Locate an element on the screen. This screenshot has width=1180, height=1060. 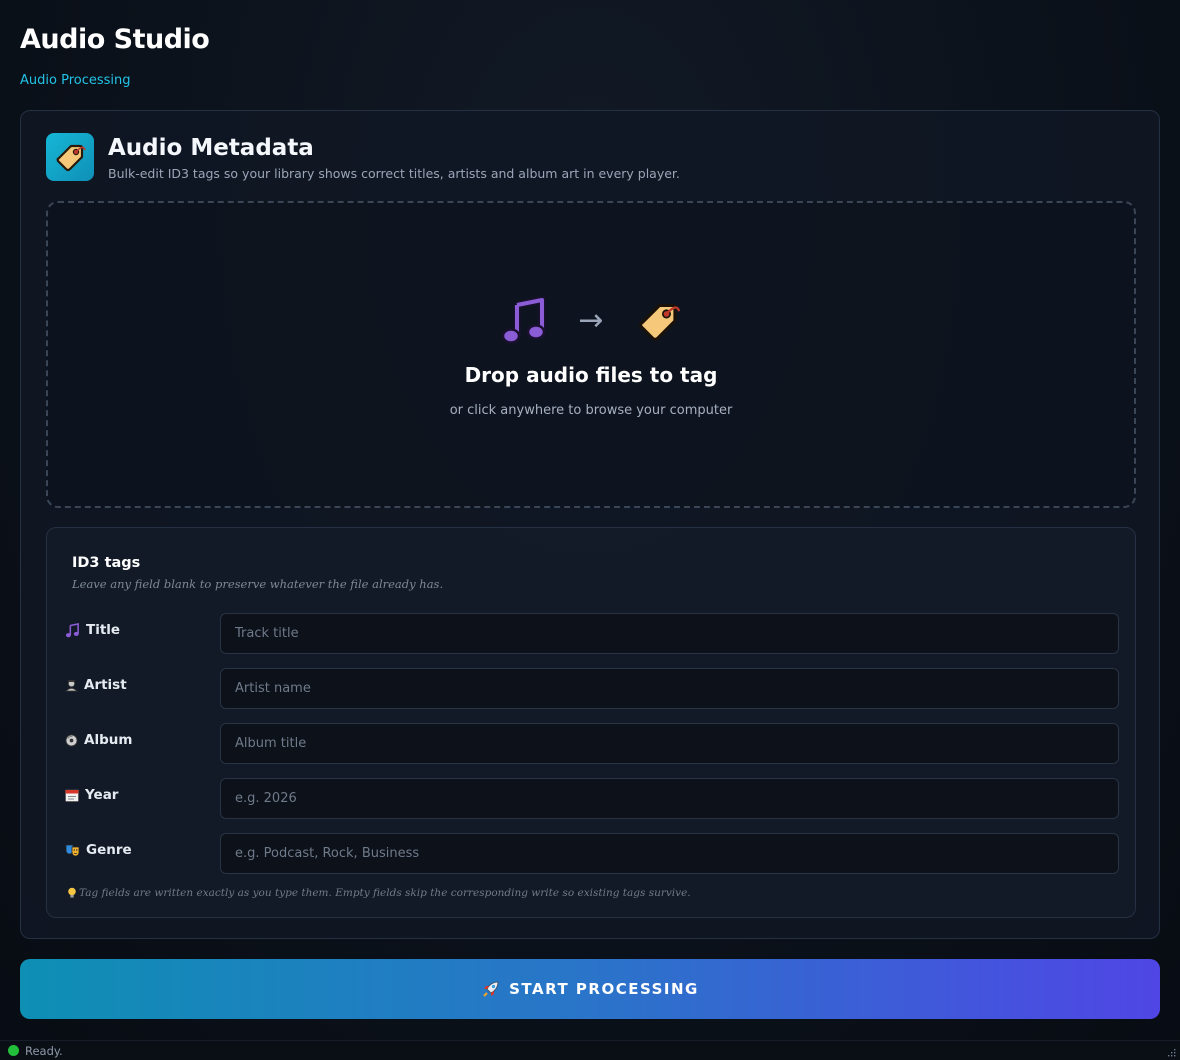
lightbulb-icon is located at coordinates (72, 892).